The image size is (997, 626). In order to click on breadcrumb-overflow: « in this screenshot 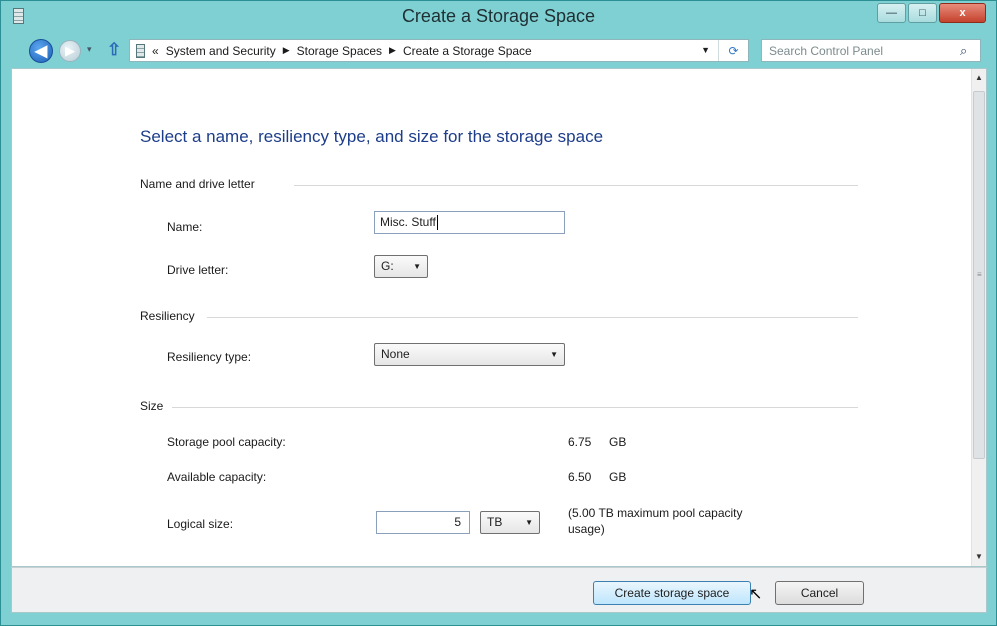, I will do `click(155, 51)`.